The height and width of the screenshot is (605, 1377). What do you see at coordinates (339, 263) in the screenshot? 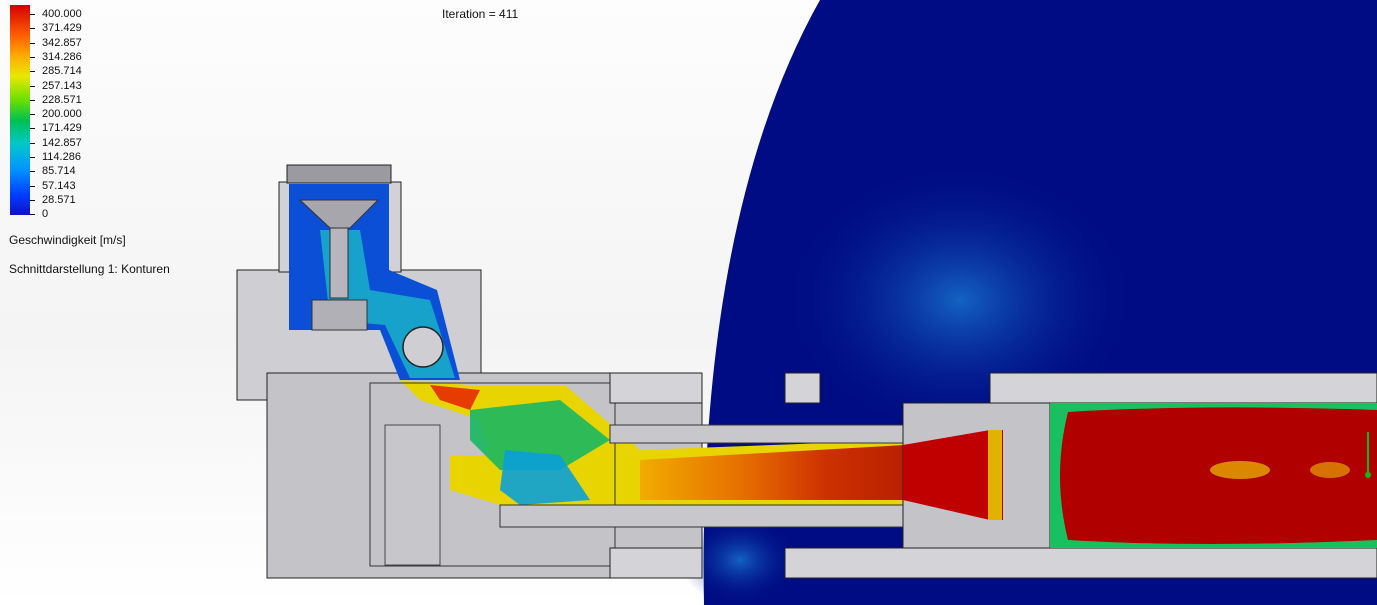
I see `inlet-stem` at bounding box center [339, 263].